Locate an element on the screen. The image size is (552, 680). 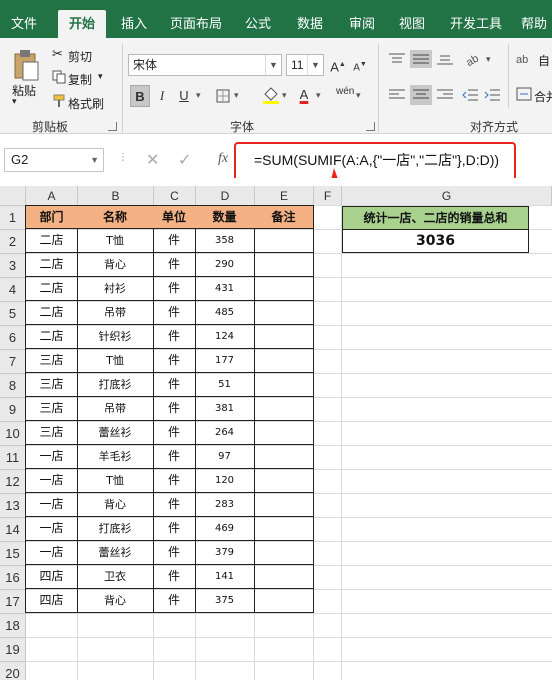
row-header-11: 11 is located at coordinates (13, 458).